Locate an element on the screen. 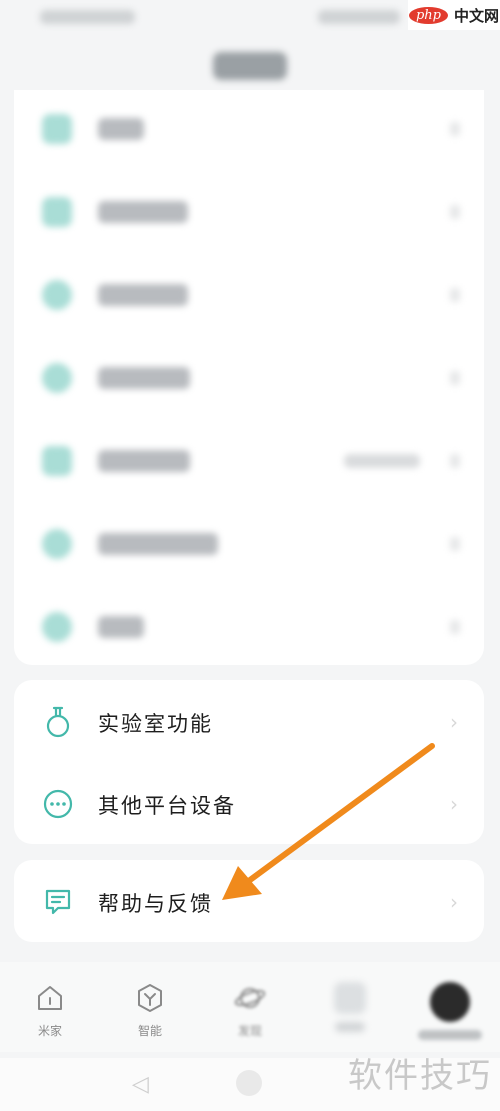 This screenshot has width=500, height=1111. help-feedback-label: 帮助与反馈 is located at coordinates (155, 904).